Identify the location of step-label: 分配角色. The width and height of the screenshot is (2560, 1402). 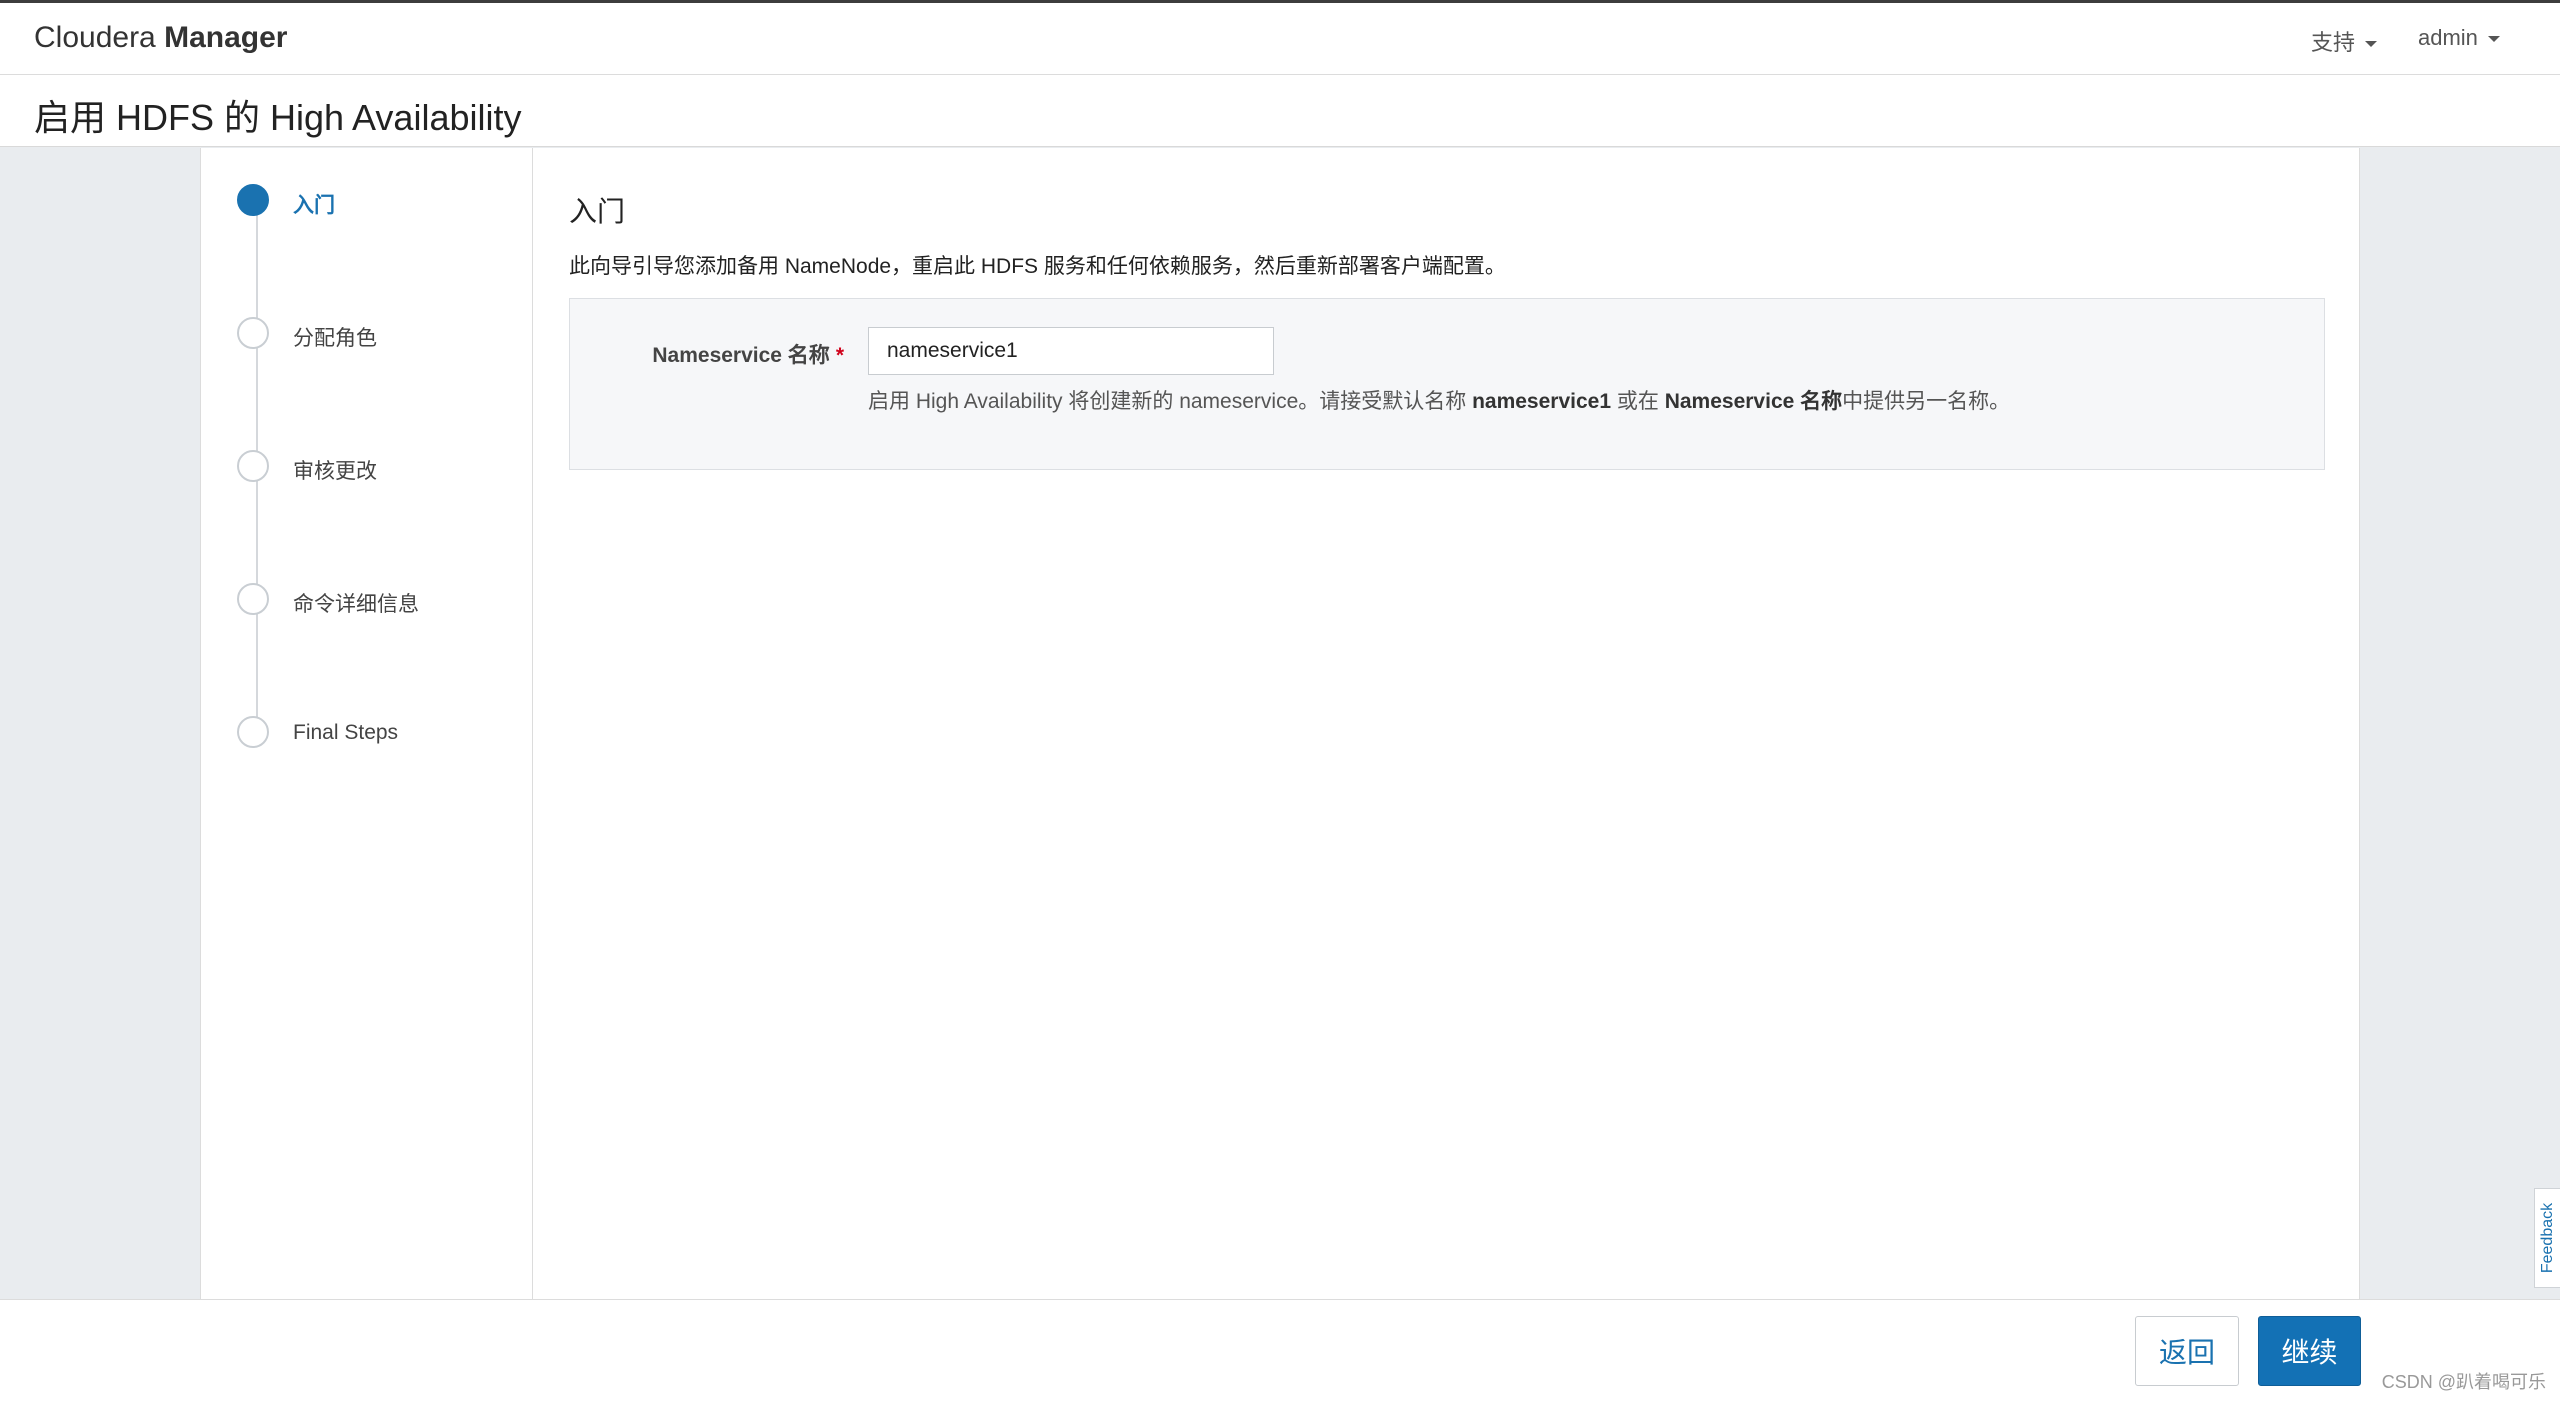
(335, 338).